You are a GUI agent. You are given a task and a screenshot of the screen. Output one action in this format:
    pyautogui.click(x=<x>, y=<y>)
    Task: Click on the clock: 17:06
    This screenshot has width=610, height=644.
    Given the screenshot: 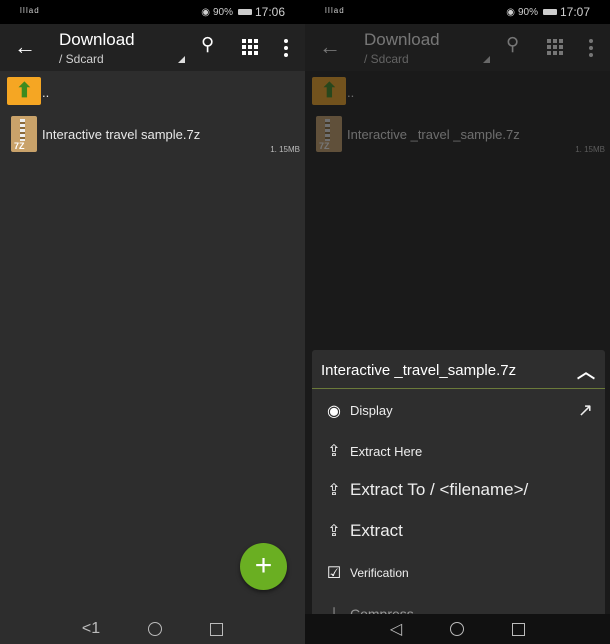 What is the action you would take?
    pyautogui.click(x=269, y=12)
    